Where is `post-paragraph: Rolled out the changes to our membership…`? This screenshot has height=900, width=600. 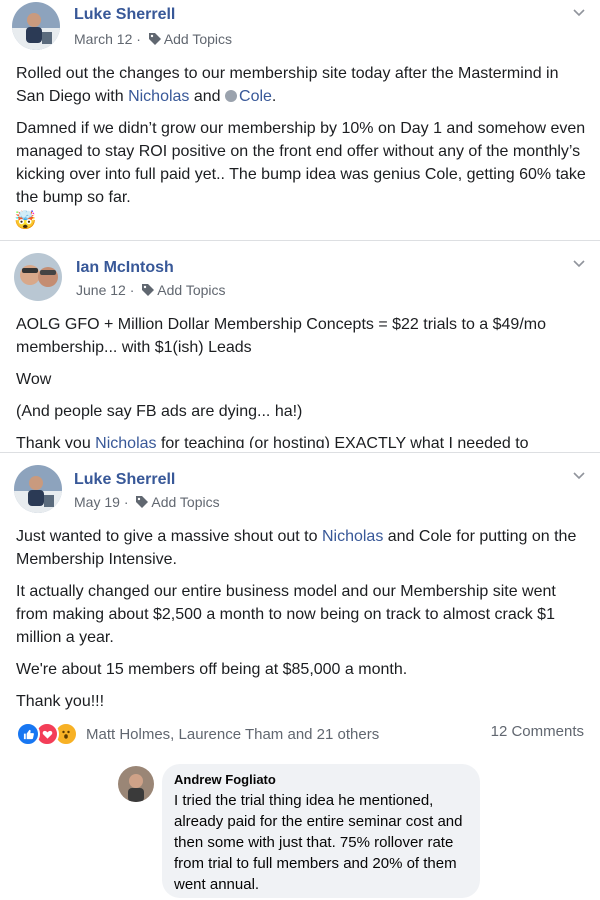
post-paragraph: Rolled out the changes to our membership… is located at coordinates (301, 85).